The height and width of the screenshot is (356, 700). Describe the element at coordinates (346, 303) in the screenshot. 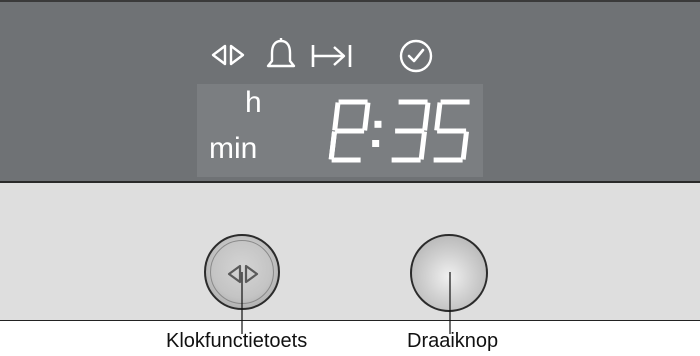

I see `callout-leaders` at that location.